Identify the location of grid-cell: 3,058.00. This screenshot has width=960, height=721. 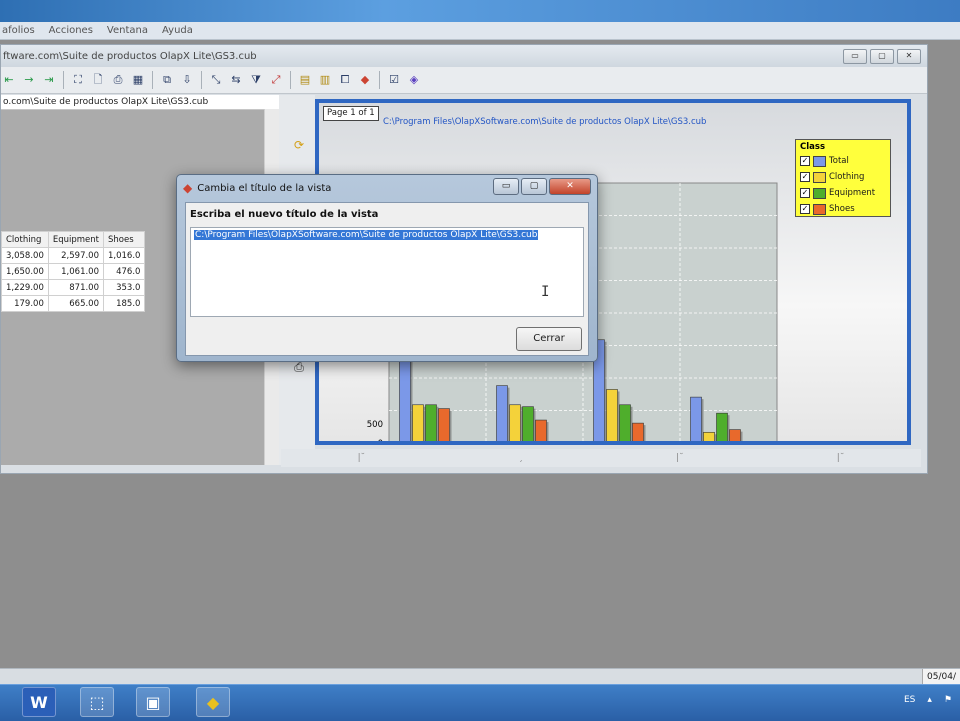
(25, 255).